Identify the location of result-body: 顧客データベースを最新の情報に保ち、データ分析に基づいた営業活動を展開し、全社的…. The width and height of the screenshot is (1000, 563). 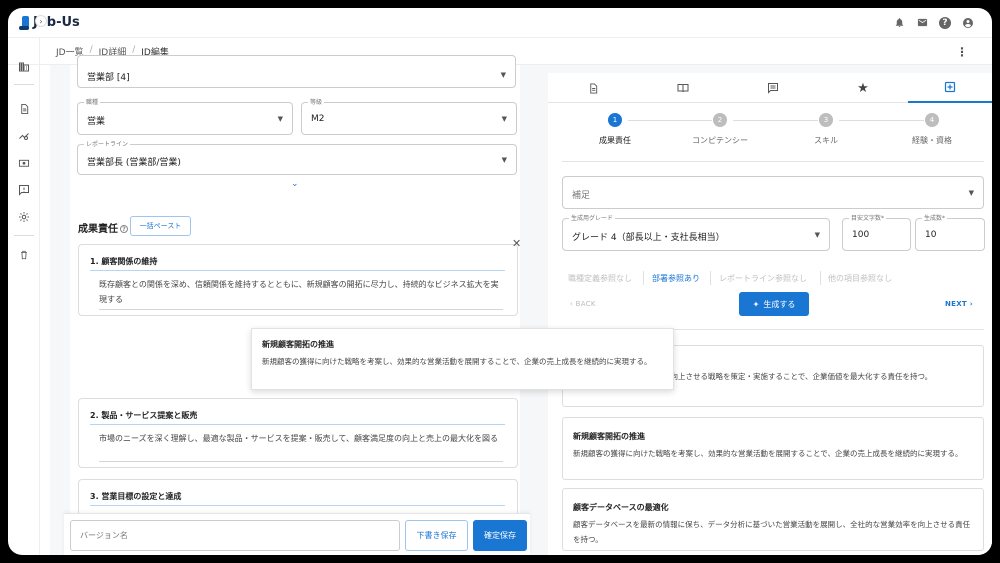
(772, 532).